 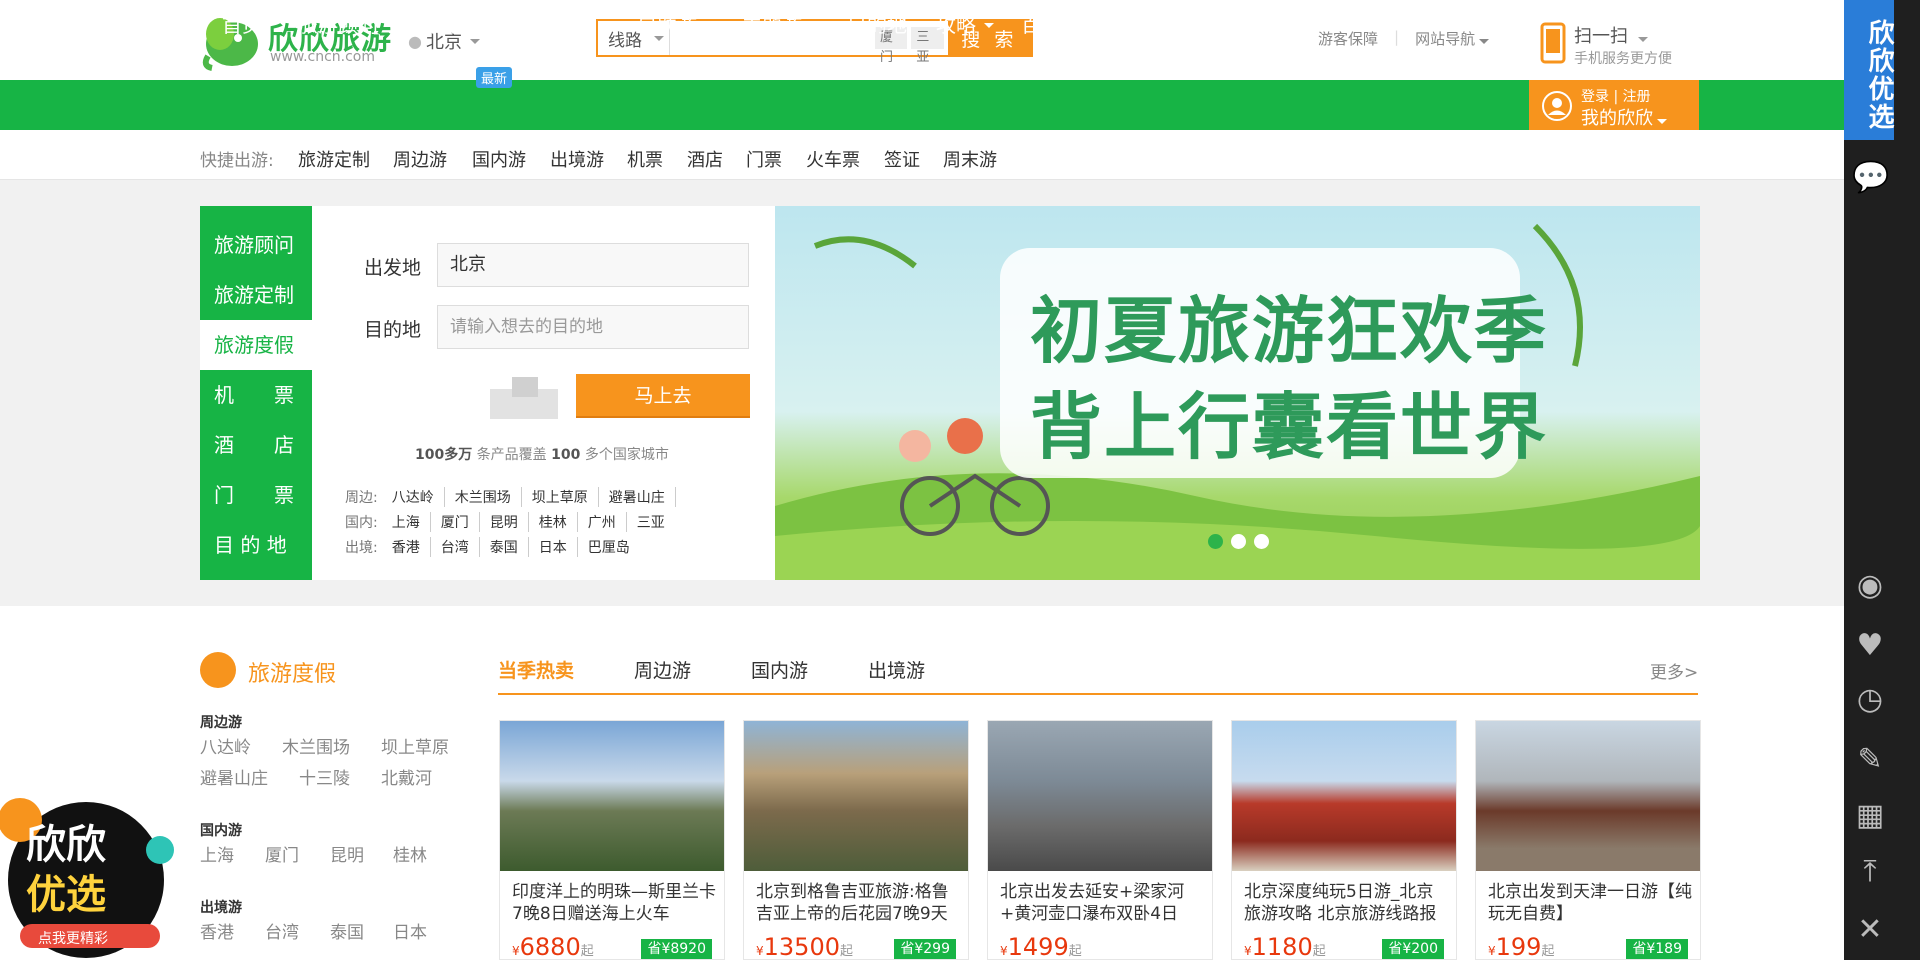 I want to click on sidebar-item-custom: 旅游定制, so click(x=256, y=295).